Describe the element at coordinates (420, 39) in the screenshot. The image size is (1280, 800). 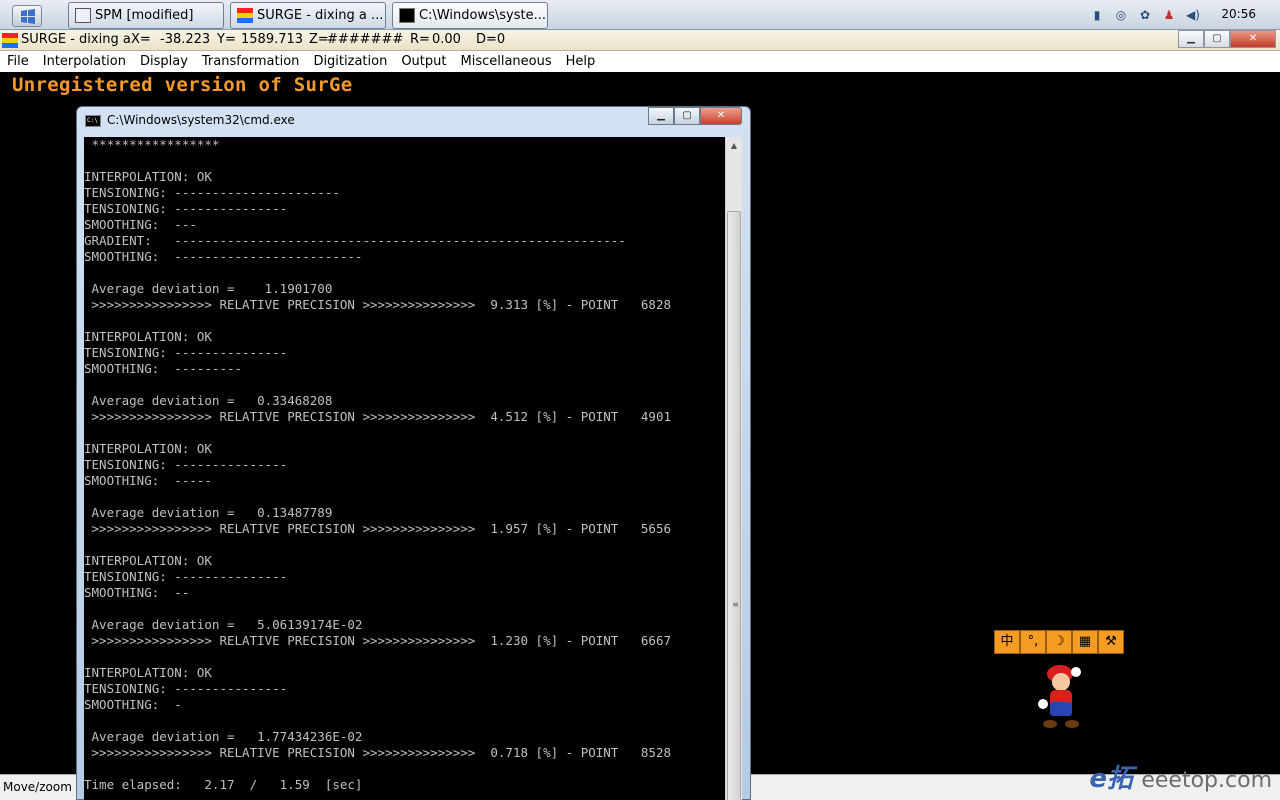
I see `r-label: R=` at that location.